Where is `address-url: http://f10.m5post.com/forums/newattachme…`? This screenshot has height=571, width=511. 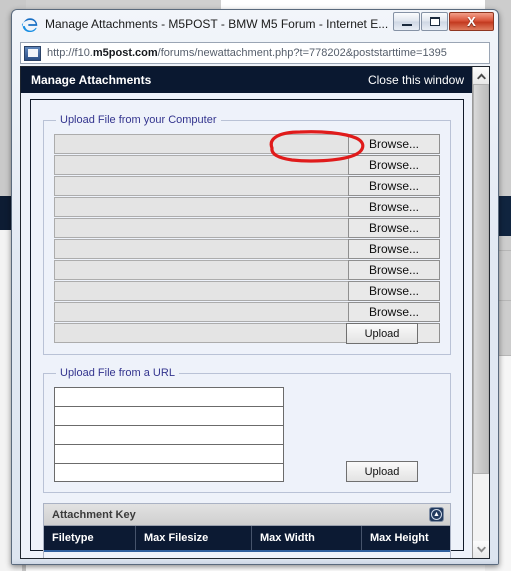 address-url: http://f10.m5post.com/forums/newattachme… is located at coordinates (268, 53).